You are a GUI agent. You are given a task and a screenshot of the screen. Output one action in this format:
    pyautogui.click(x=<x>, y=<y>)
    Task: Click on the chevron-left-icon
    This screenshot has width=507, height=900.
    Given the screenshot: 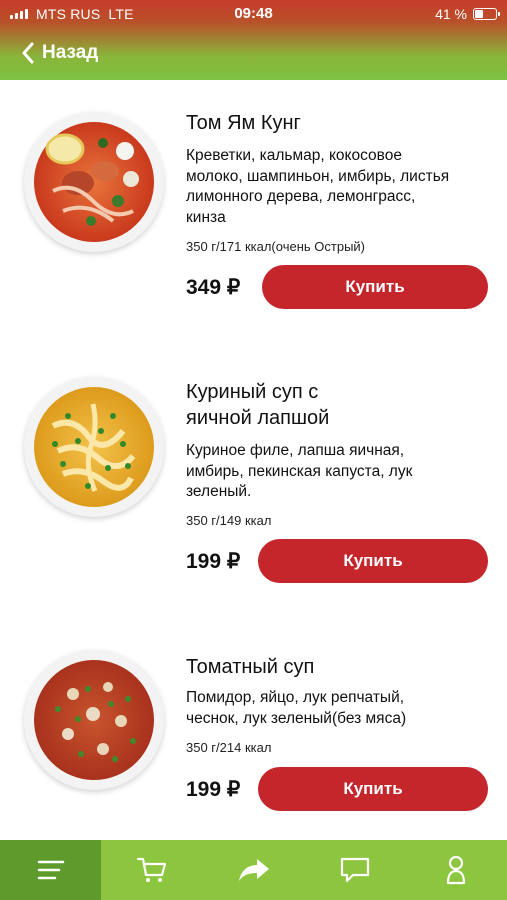 What is the action you would take?
    pyautogui.click(x=28, y=53)
    